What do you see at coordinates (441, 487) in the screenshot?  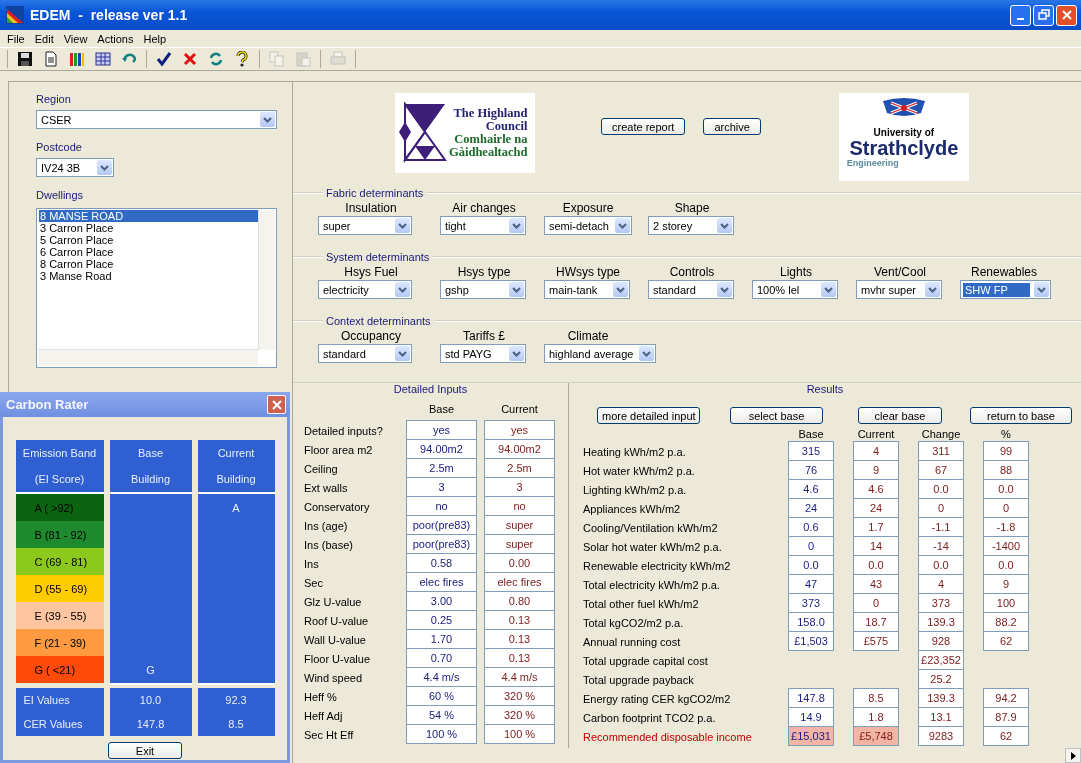 I see `value-cell: 3` at bounding box center [441, 487].